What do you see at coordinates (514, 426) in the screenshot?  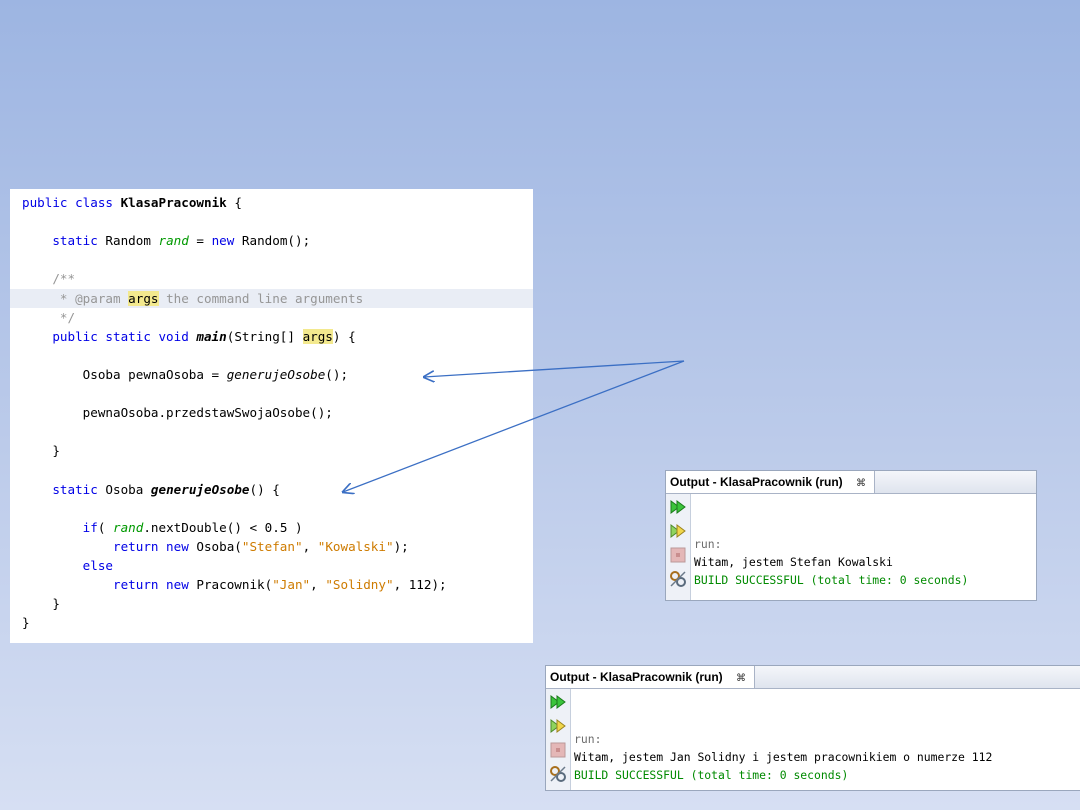 I see `arrow-to-method` at bounding box center [514, 426].